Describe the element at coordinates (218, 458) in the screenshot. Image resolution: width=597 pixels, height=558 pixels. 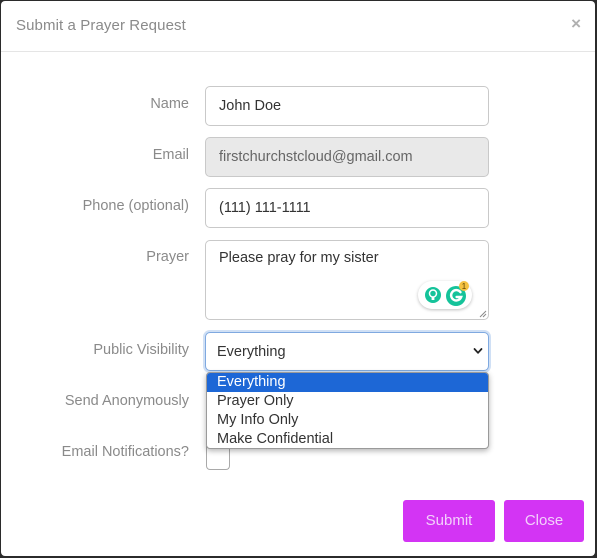
I see `email-notifications-checkbox` at that location.